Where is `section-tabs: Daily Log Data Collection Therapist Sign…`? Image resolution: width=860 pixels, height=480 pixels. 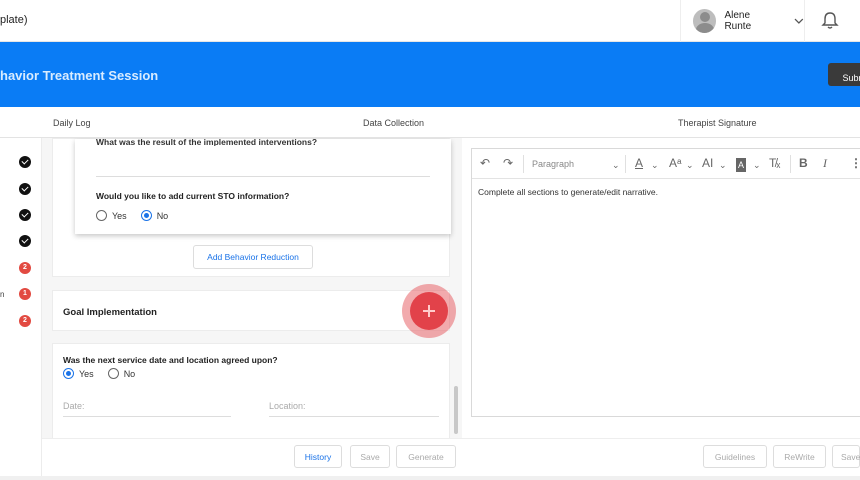
section-tabs: Daily Log Data Collection Therapist Sign… is located at coordinates (430, 122).